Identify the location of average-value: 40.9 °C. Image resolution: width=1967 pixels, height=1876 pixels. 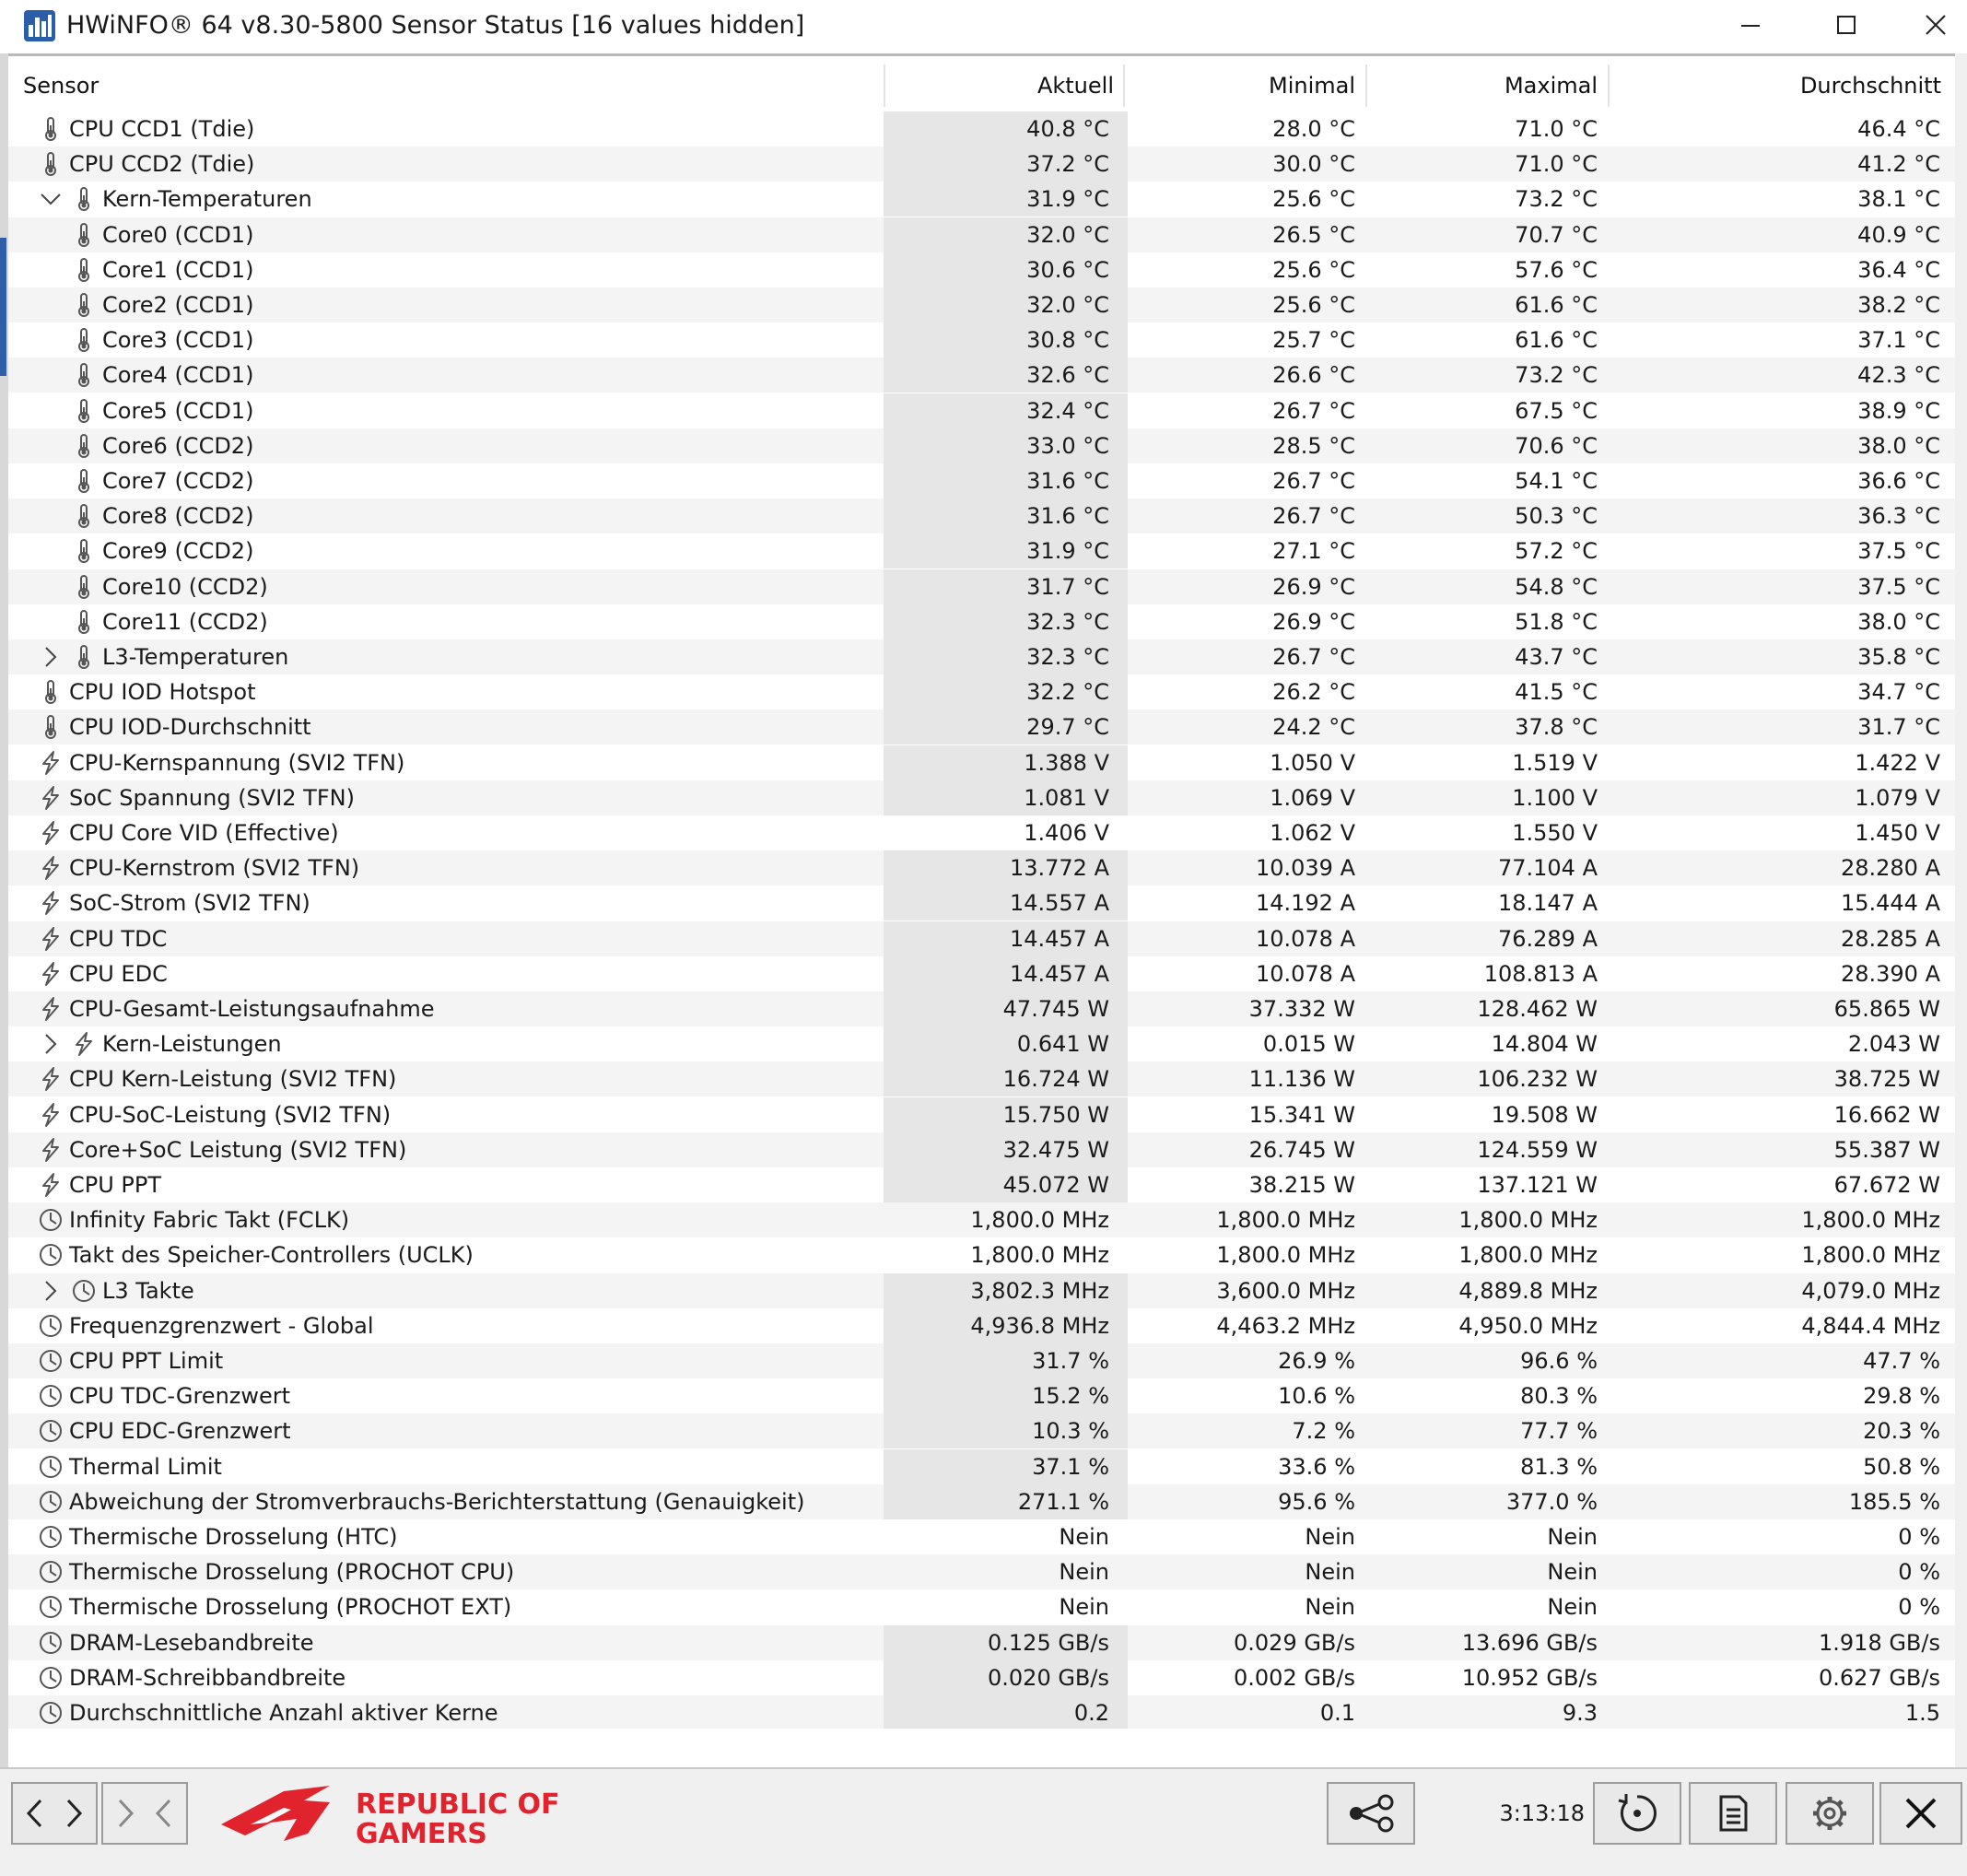
(1898, 234).